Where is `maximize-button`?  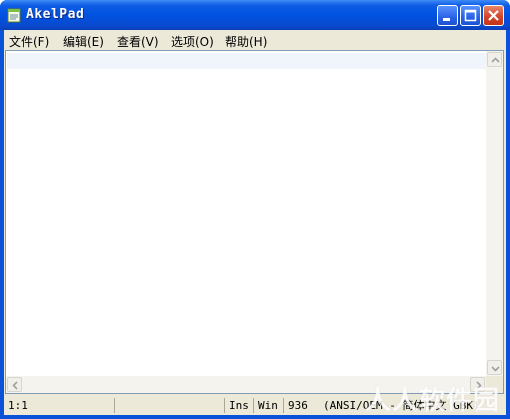 maximize-button is located at coordinates (470, 15).